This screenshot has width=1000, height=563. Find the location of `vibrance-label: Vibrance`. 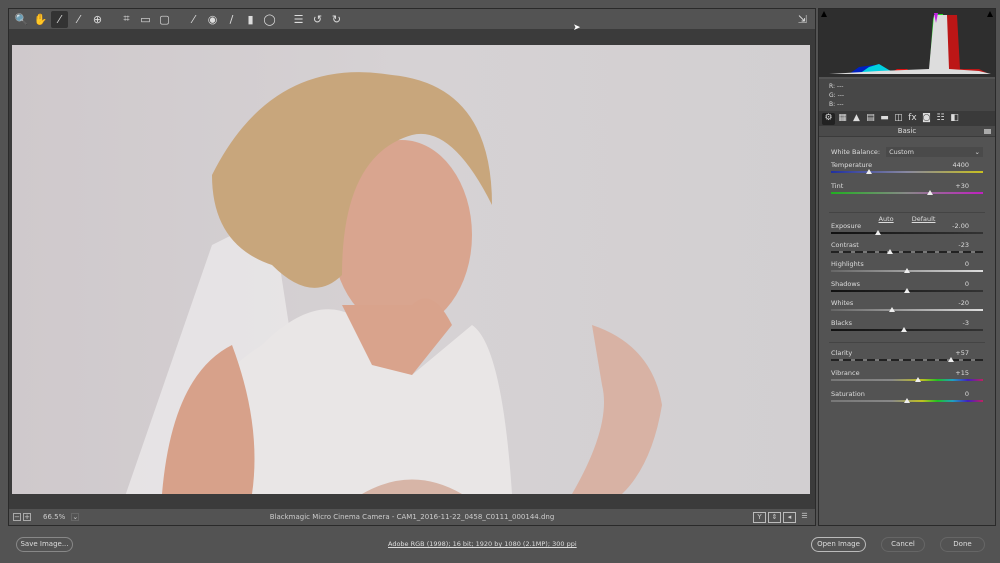

vibrance-label: Vibrance is located at coordinates (845, 373).